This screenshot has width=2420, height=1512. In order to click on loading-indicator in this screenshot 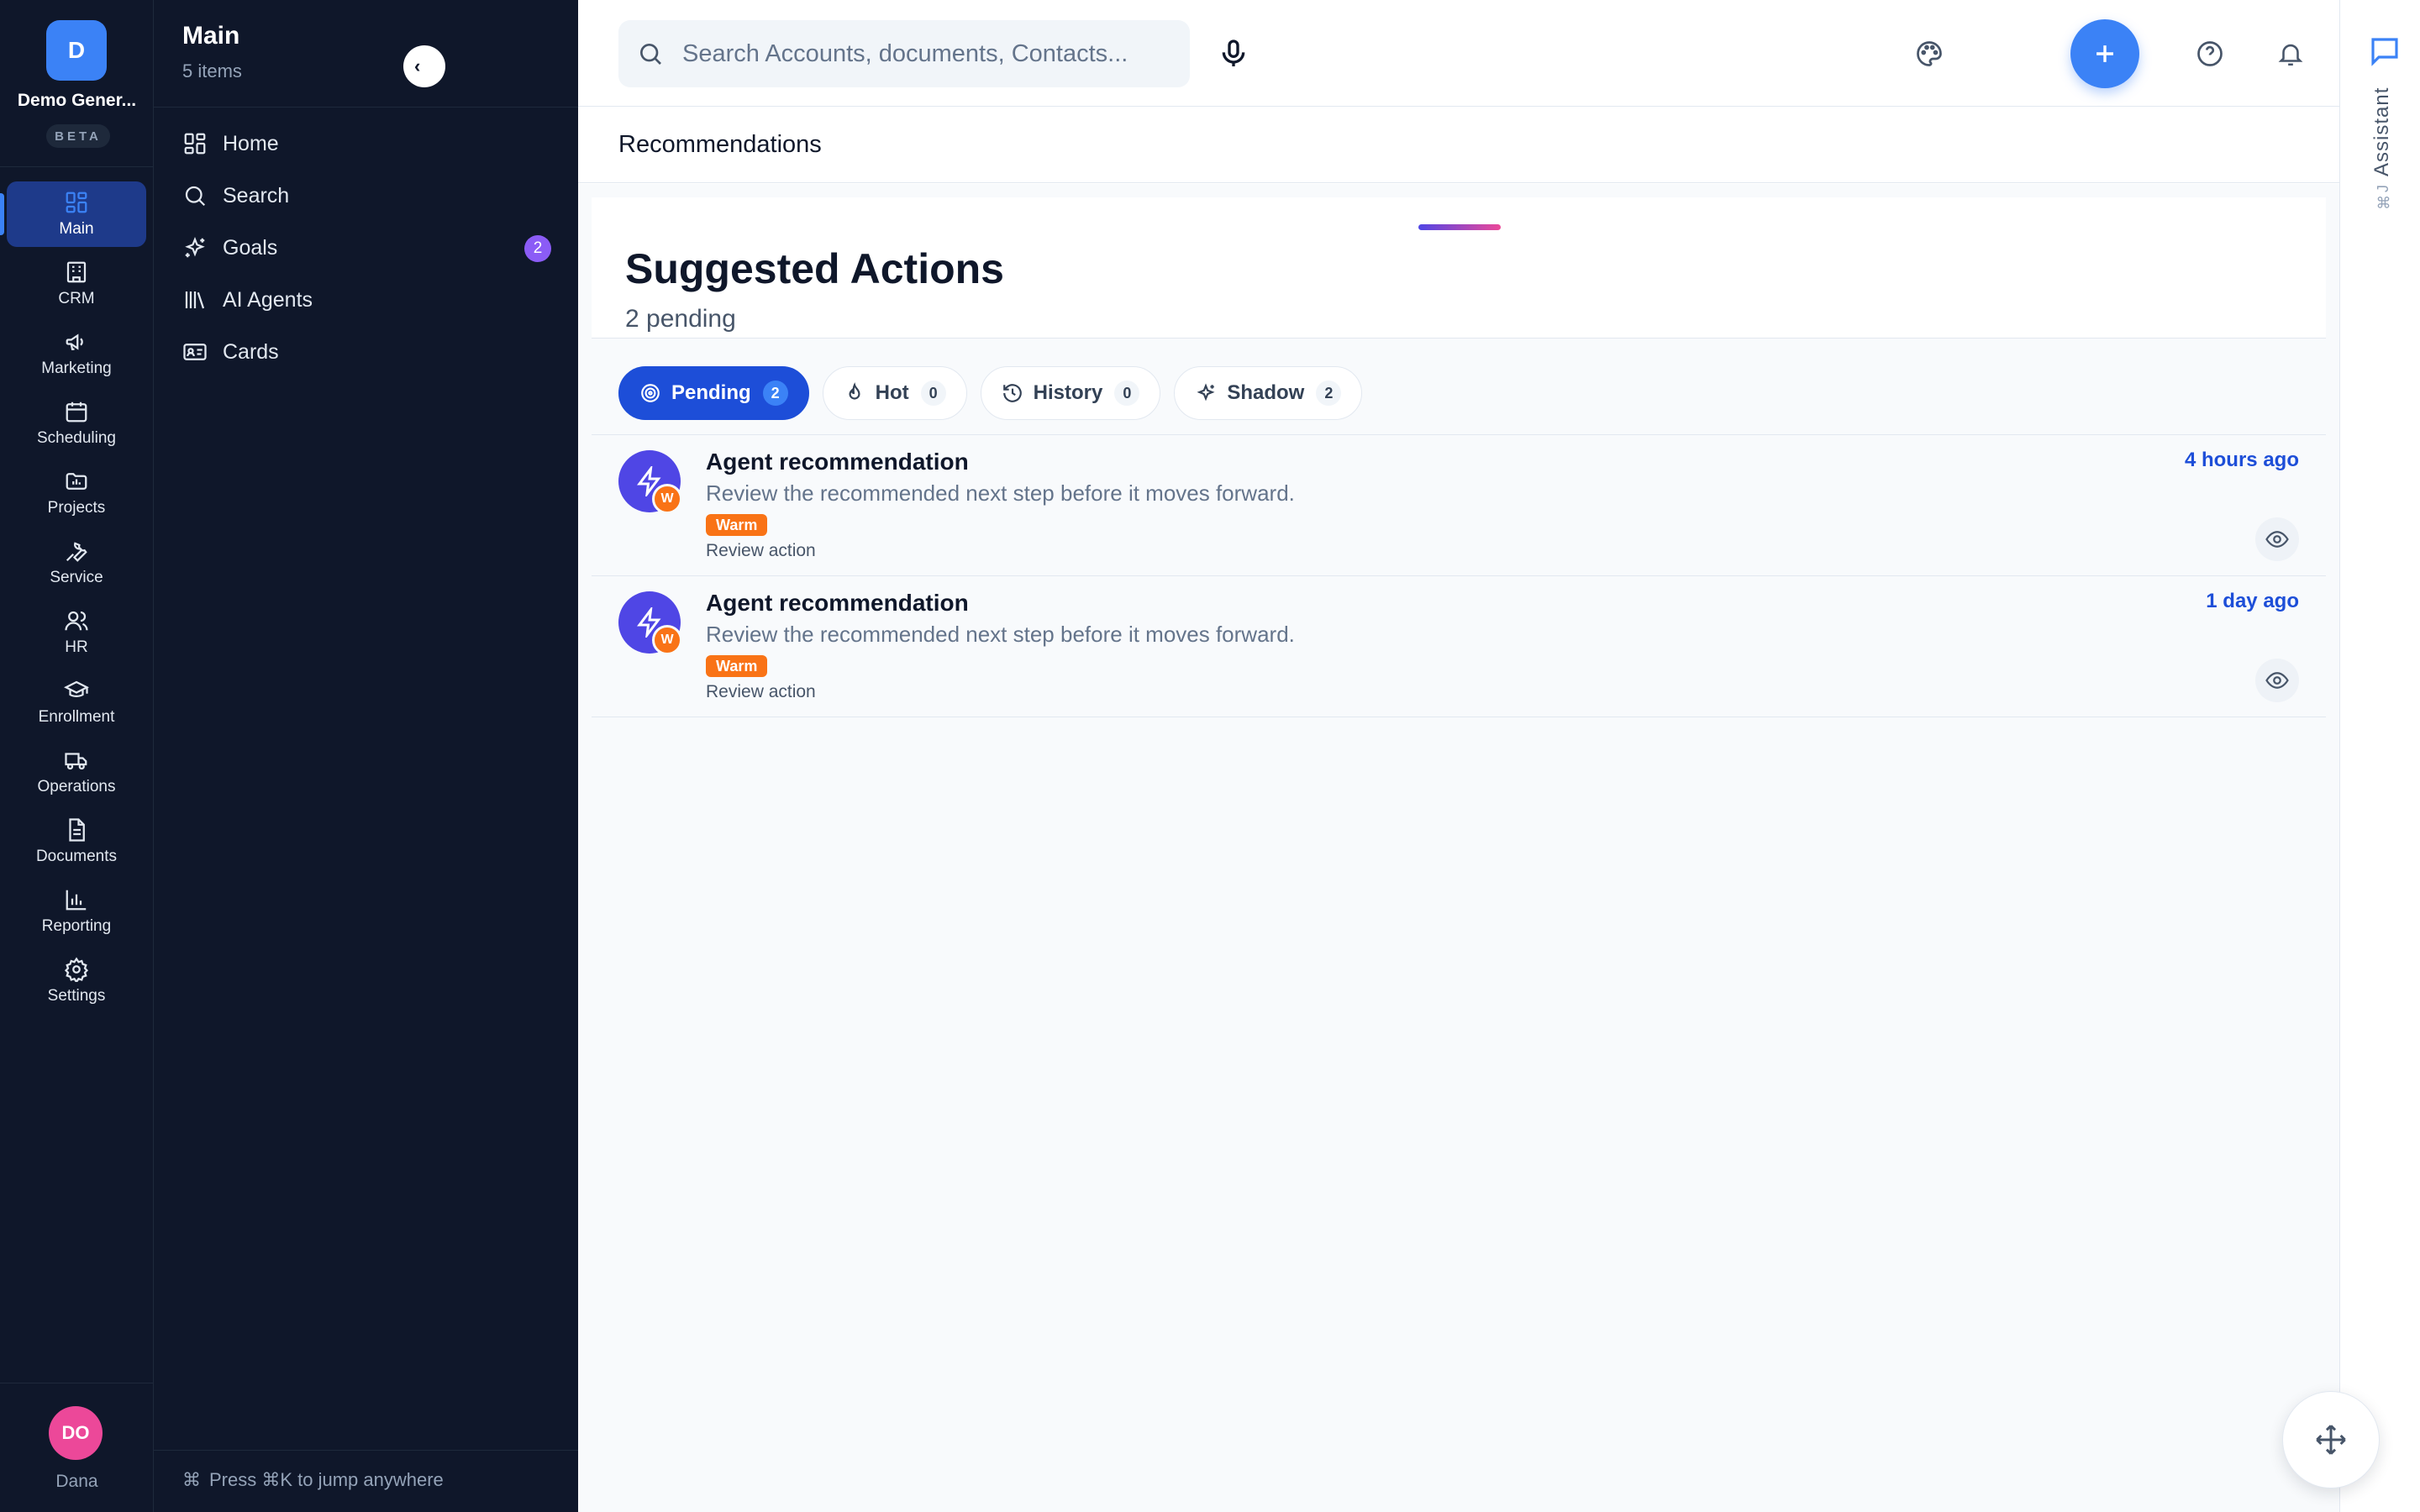, I will do `click(1459, 227)`.